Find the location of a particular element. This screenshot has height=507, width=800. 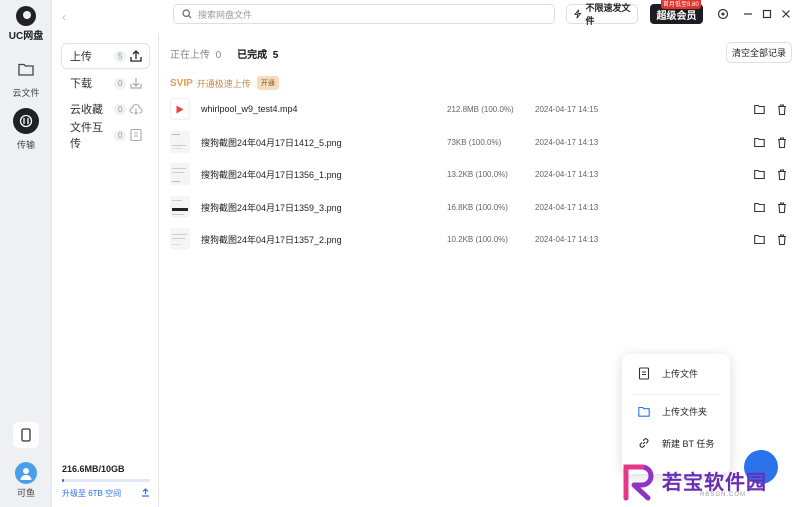

menu-item-upload-file: 上传文件 is located at coordinates (676, 373).